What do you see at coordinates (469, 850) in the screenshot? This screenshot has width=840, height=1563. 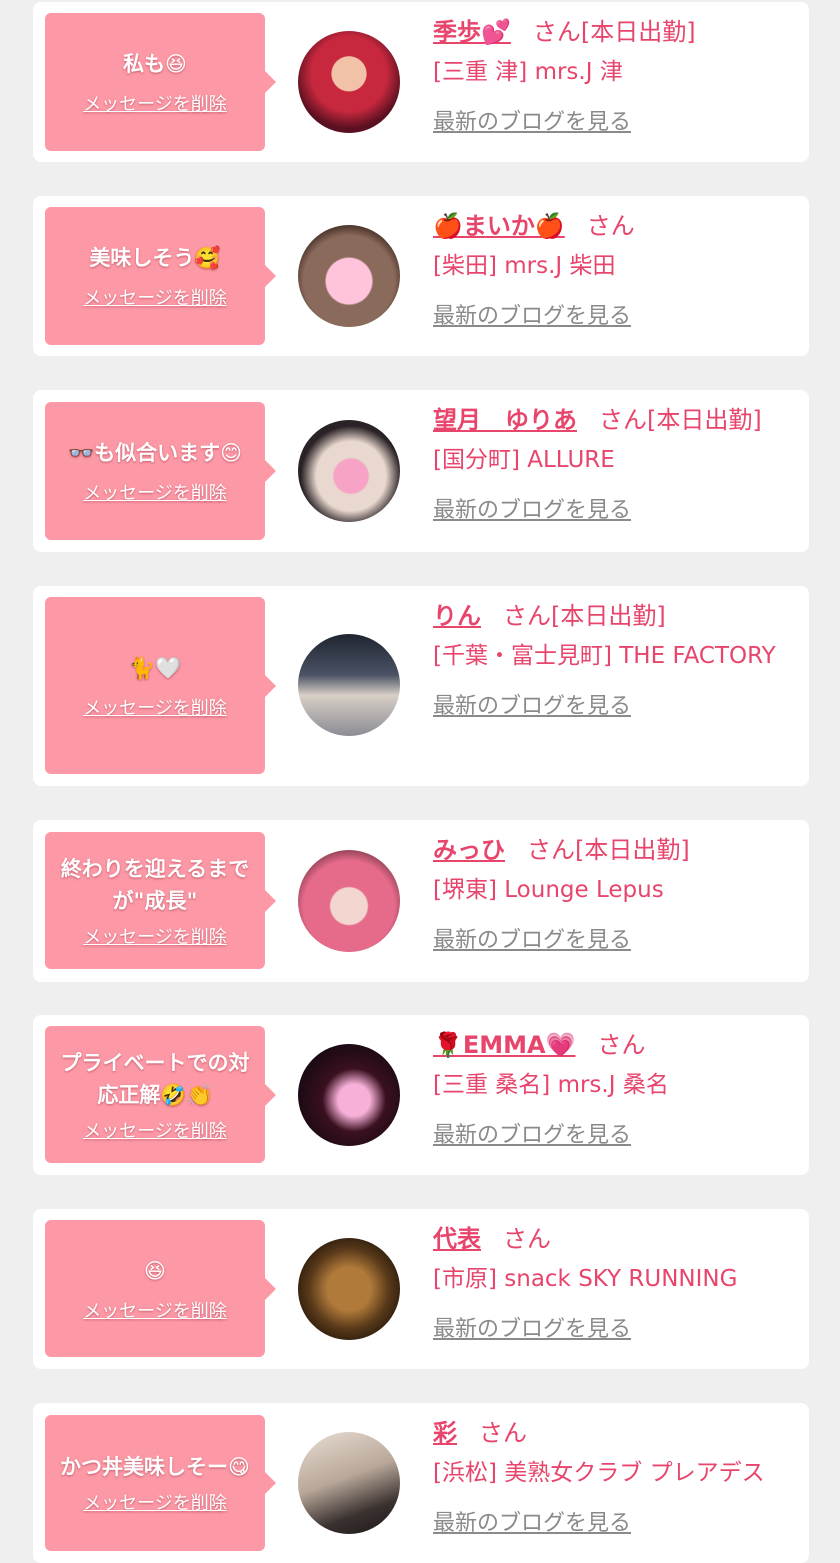 I see `cast-name-link: みっひ` at bounding box center [469, 850].